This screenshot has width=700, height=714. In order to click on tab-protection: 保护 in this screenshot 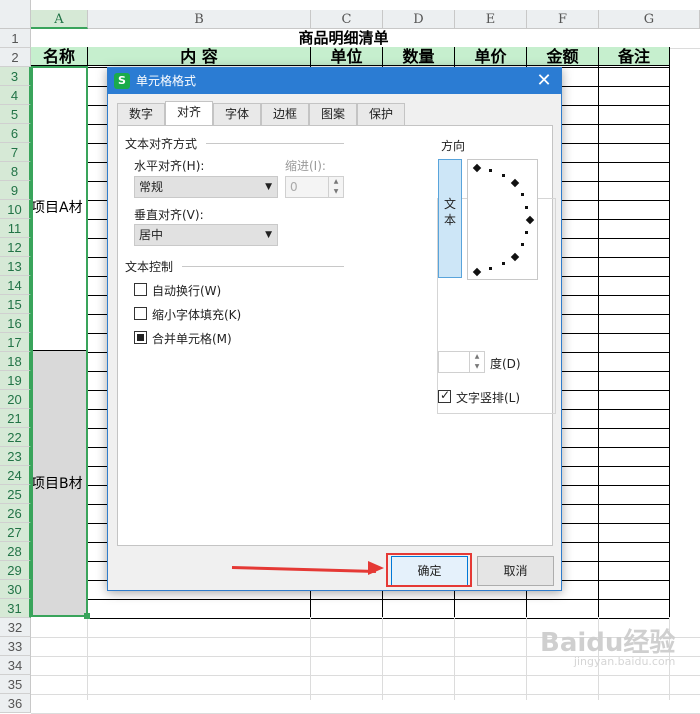, I will do `click(381, 114)`.